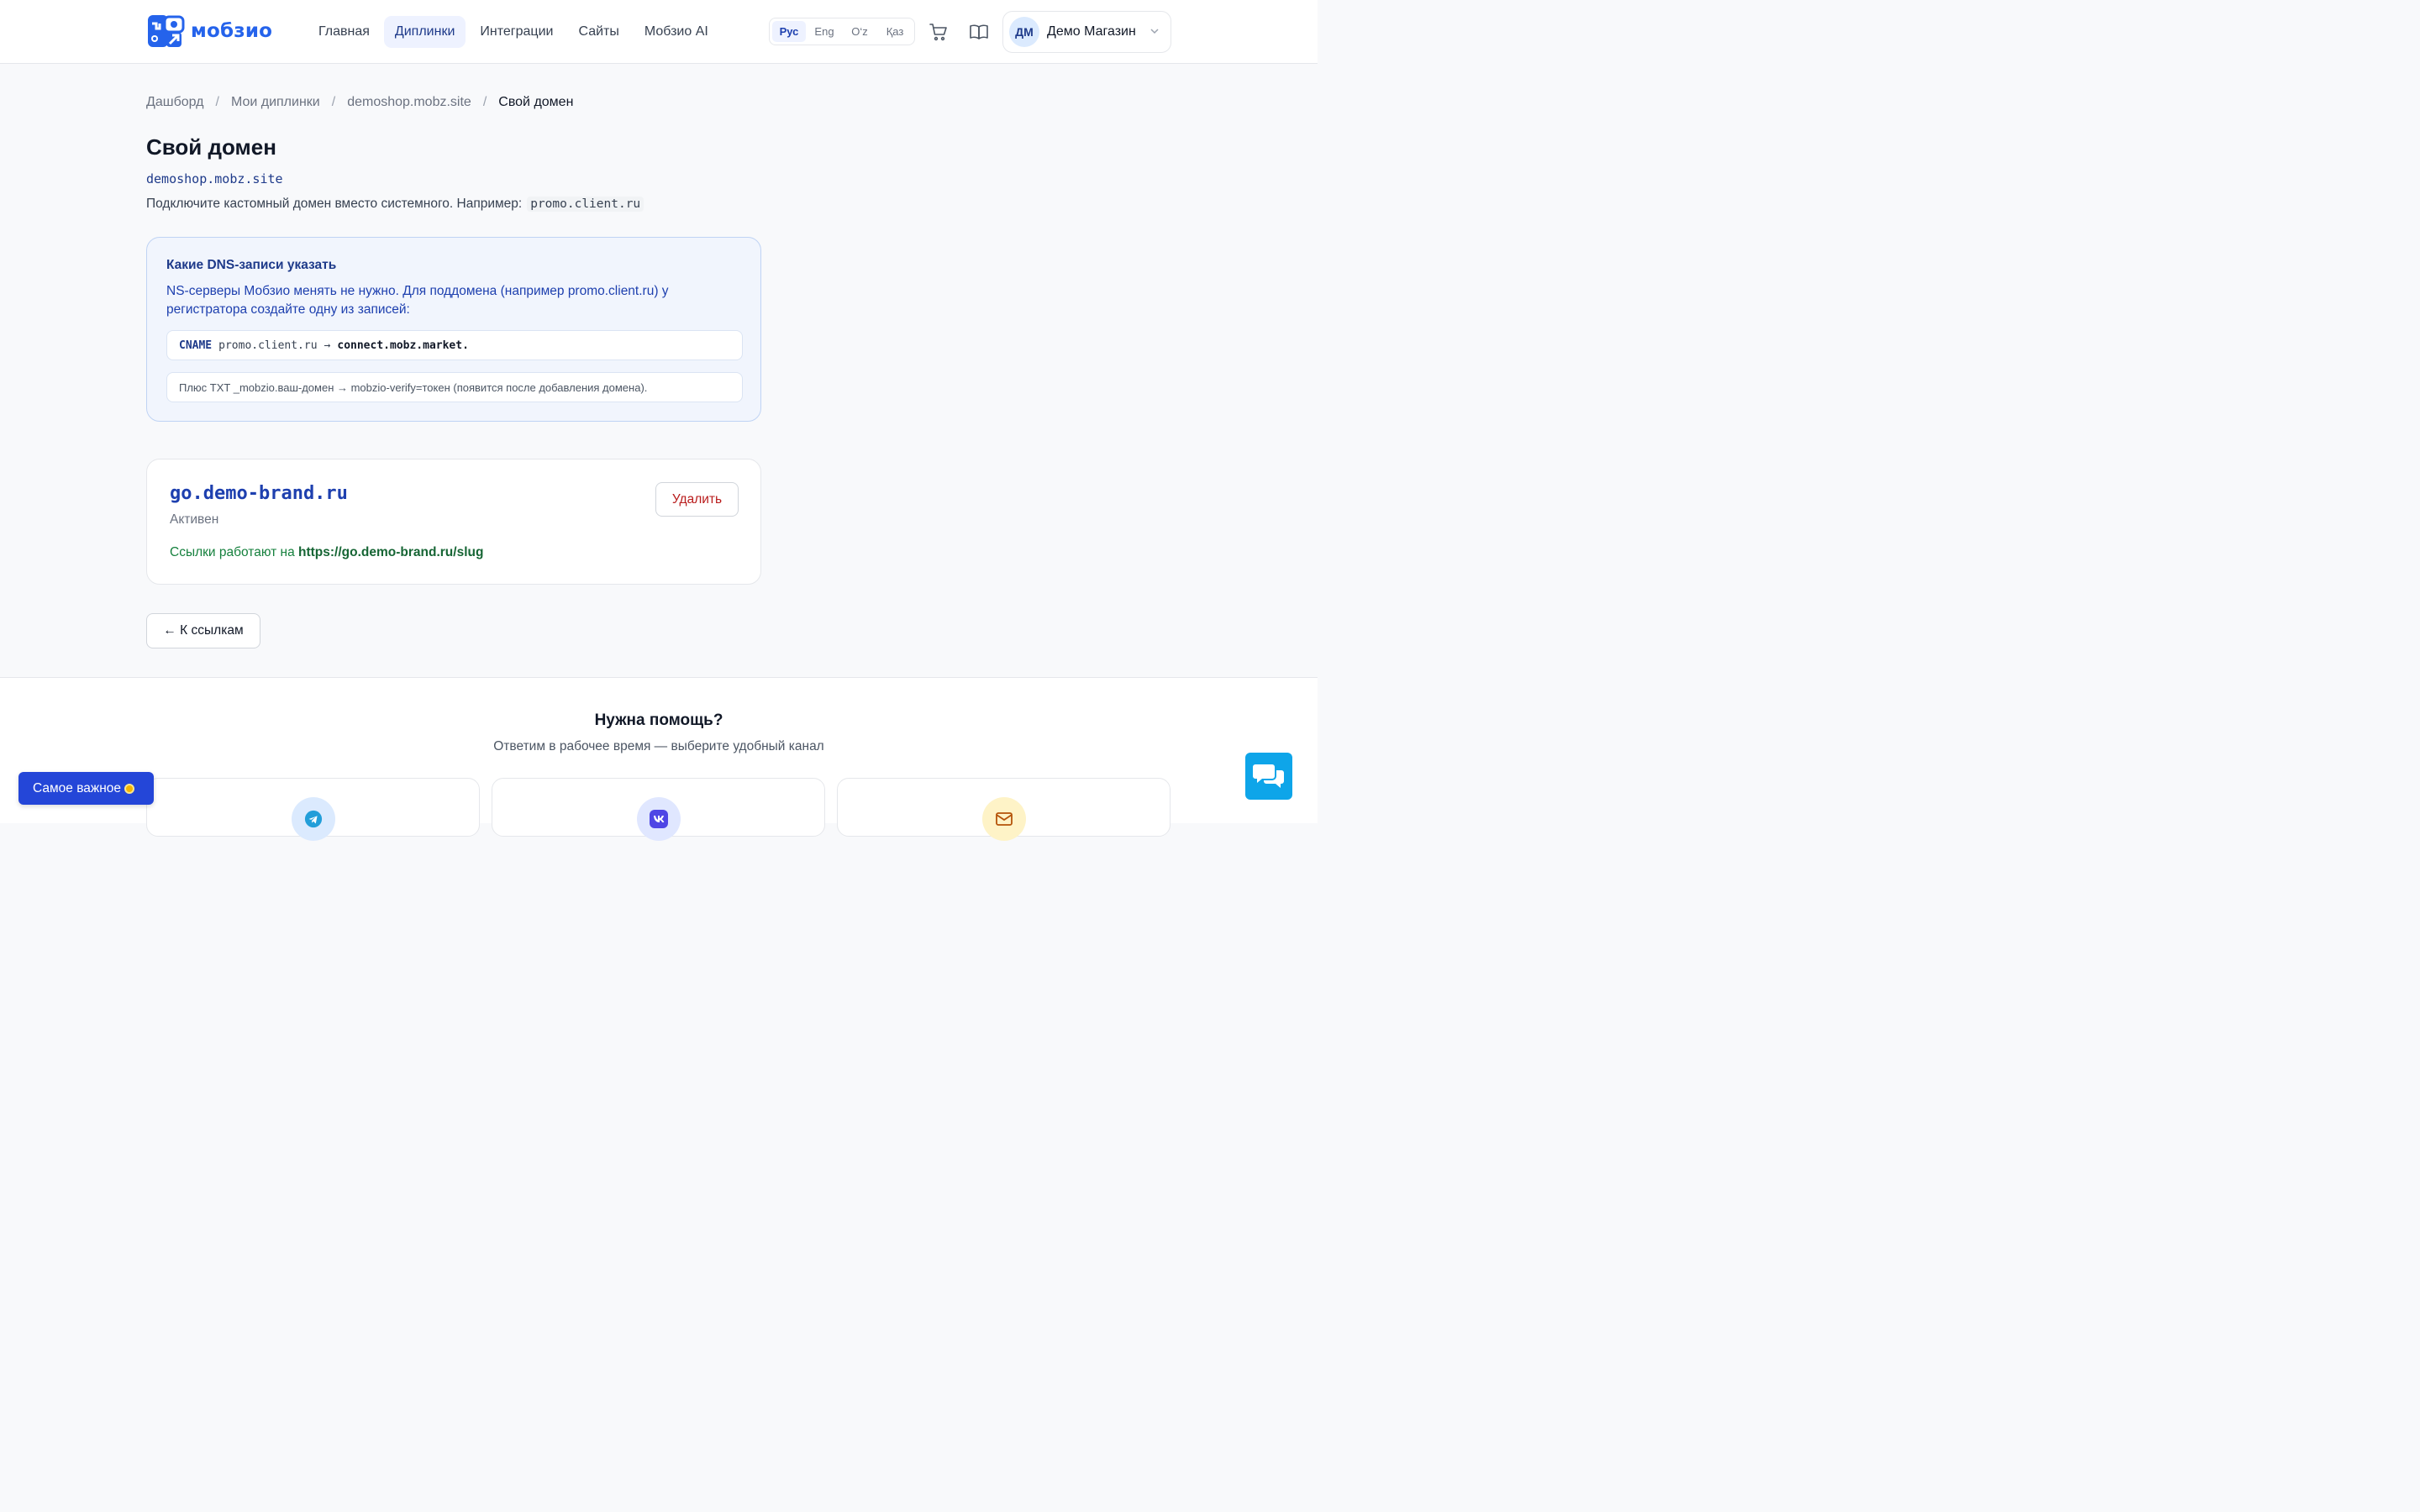 Image resolution: width=2420 pixels, height=1512 pixels. Describe the element at coordinates (1268, 776) in the screenshot. I see `chat-icon` at that location.